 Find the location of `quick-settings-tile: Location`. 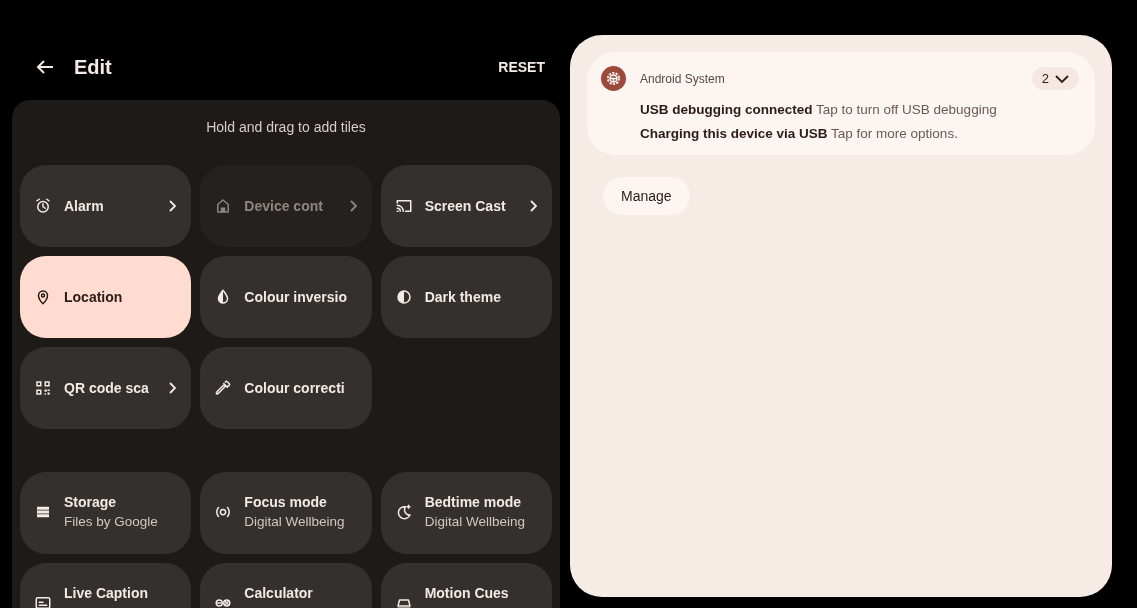

quick-settings-tile: Location is located at coordinates (106, 297).